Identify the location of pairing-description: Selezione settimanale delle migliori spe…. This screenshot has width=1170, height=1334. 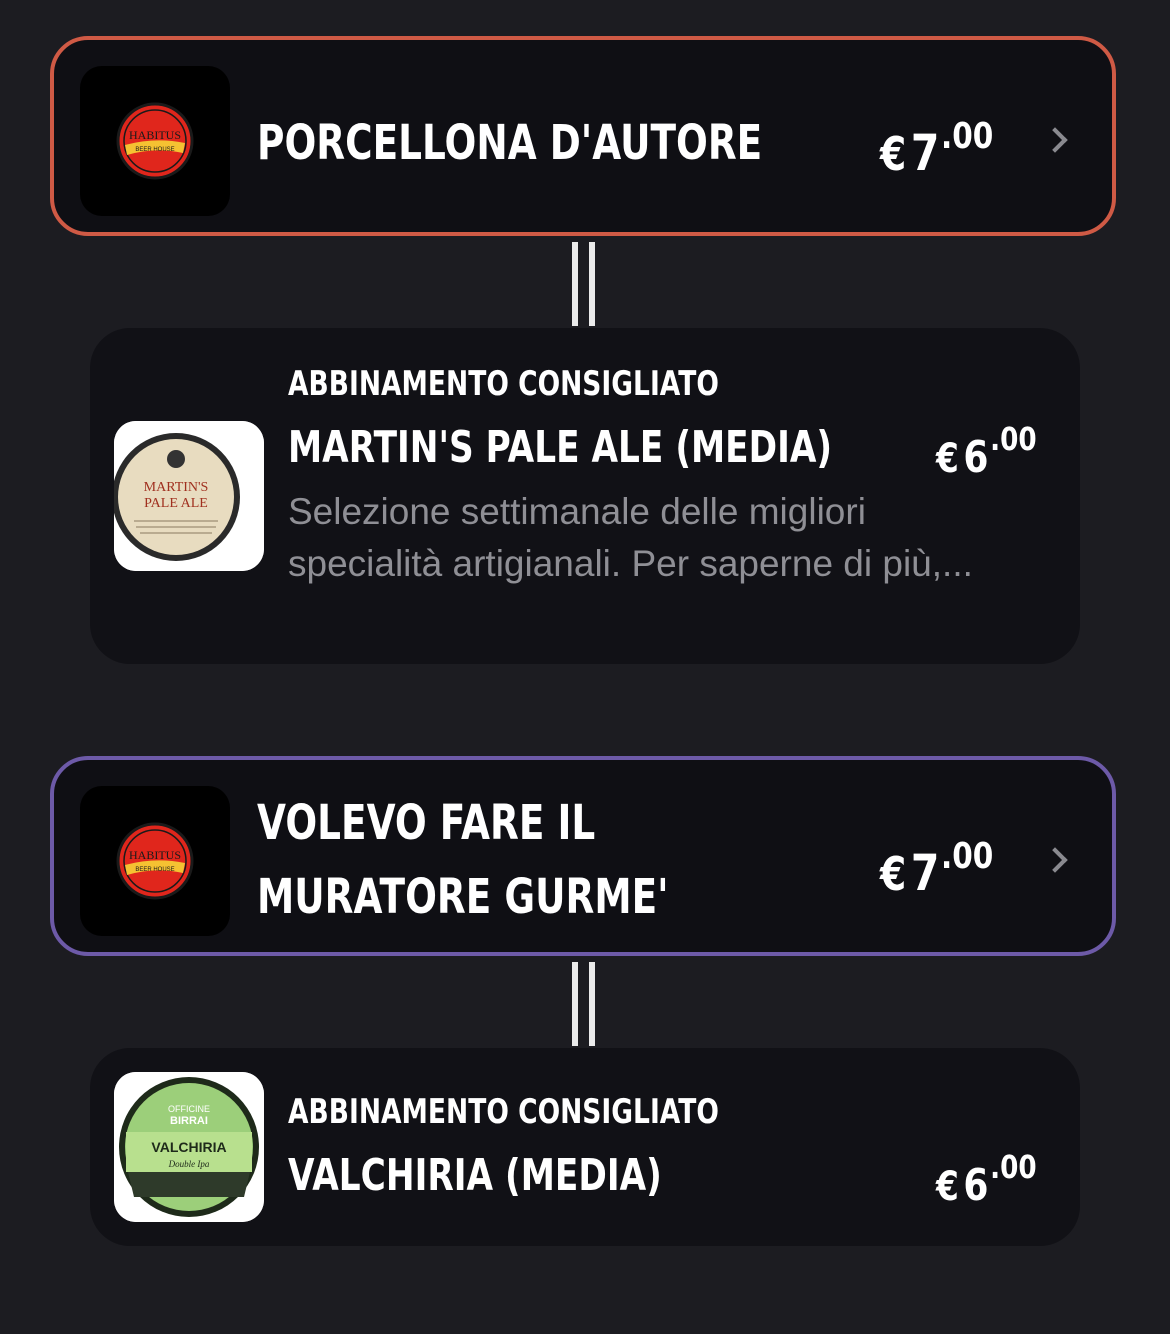
(630, 537).